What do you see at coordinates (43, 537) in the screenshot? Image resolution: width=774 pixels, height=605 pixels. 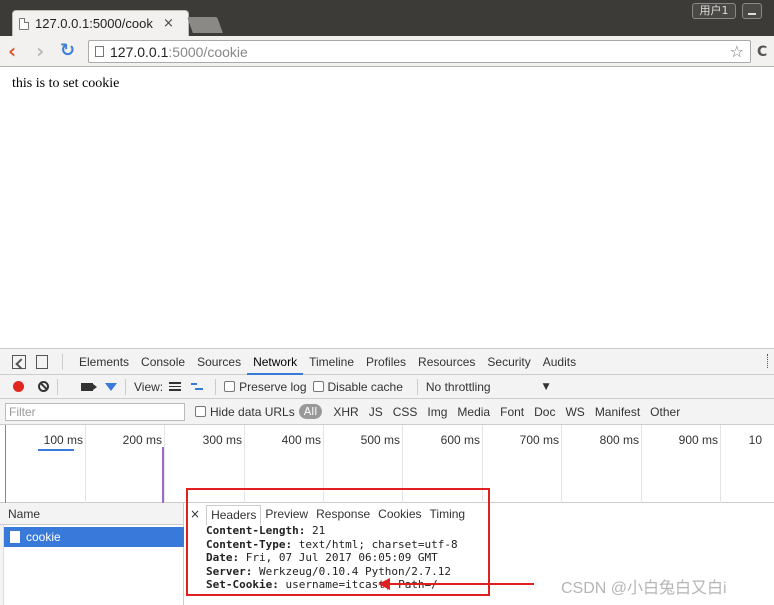 I see `request-name: cookie` at bounding box center [43, 537].